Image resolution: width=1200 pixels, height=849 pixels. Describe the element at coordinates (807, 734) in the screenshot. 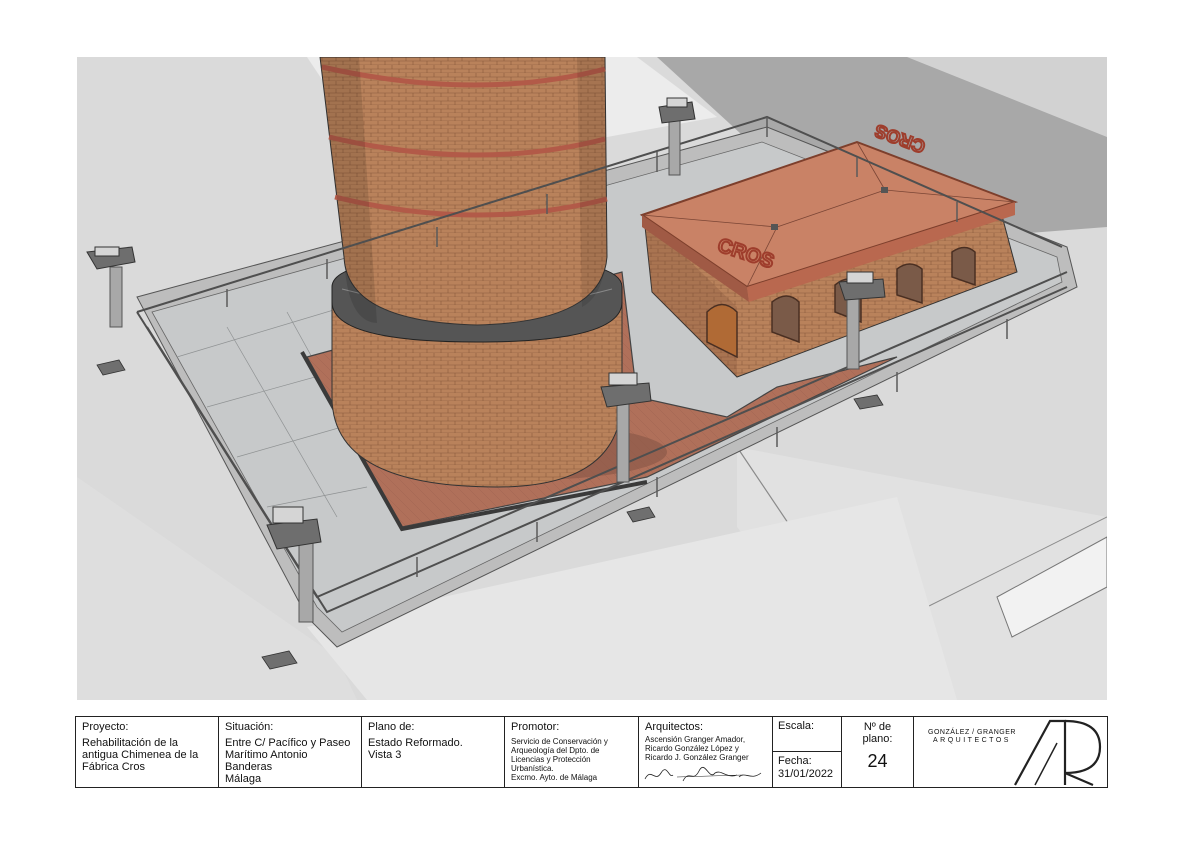

I see `escala-sub: Escala:` at that location.